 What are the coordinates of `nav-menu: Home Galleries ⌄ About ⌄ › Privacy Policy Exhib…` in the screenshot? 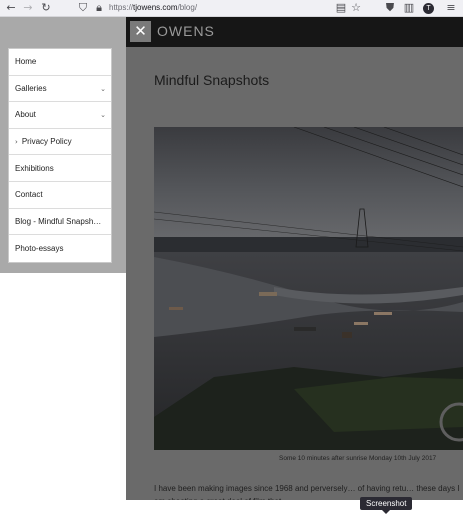 It's located at (60, 155).